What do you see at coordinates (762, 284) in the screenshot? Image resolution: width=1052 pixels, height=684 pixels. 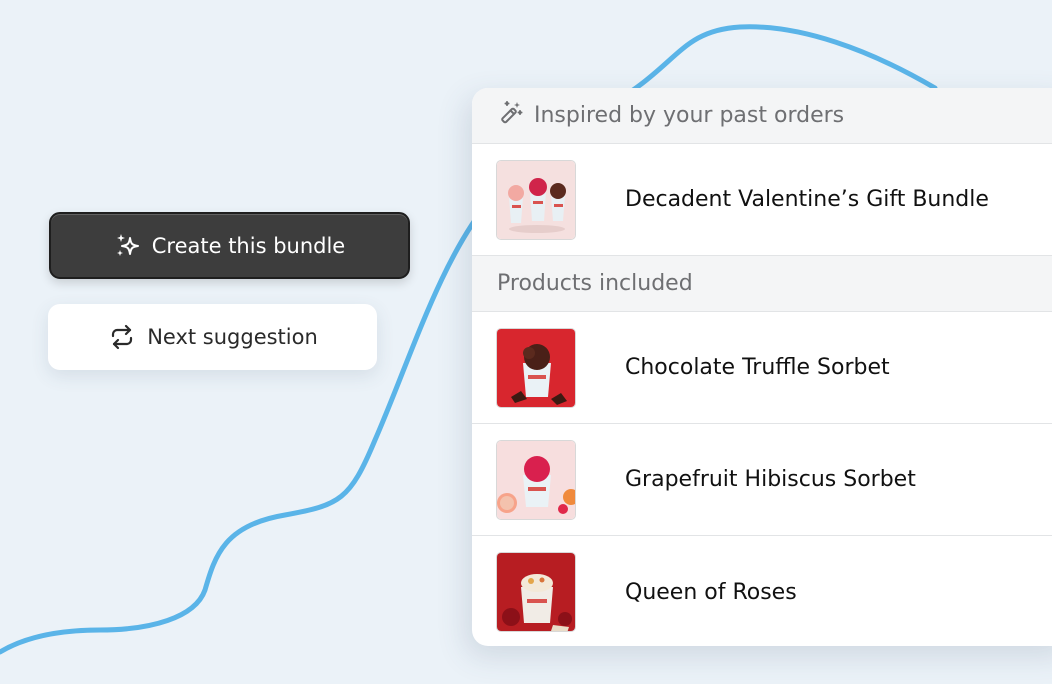 I see `products-included-heading: Products included` at bounding box center [762, 284].